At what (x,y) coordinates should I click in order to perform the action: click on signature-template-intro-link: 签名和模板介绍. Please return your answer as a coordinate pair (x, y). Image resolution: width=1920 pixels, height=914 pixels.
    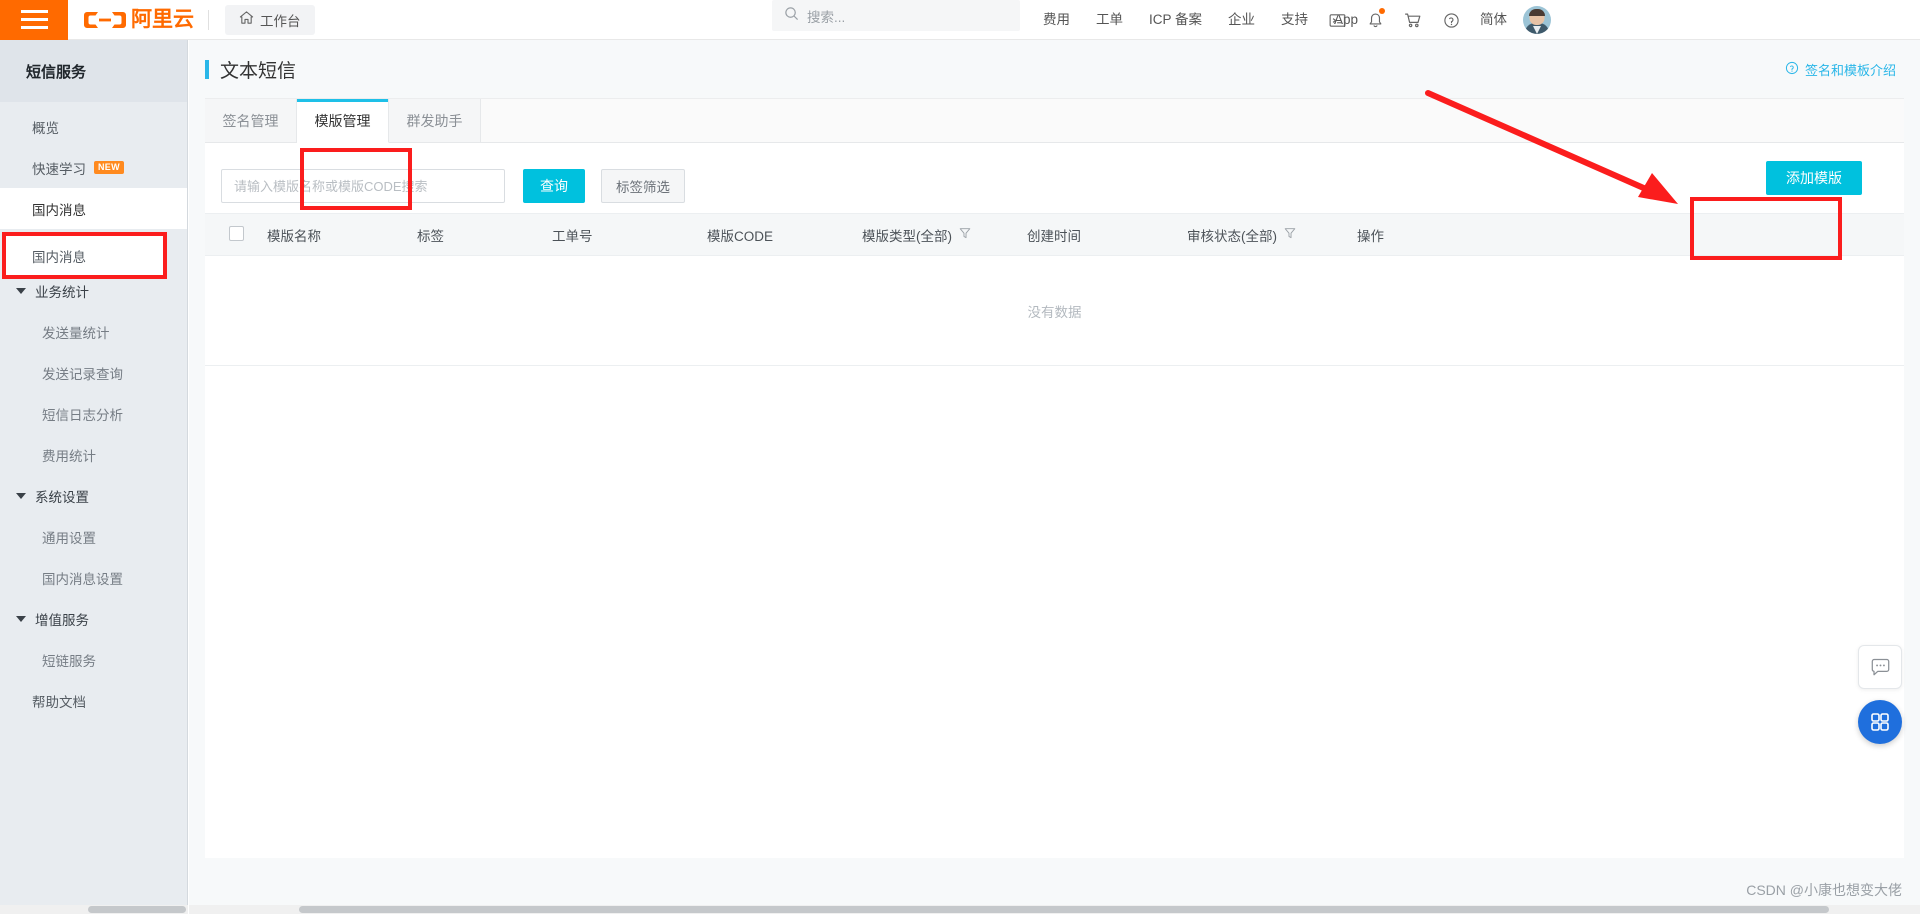
    Looking at the image, I should click on (1840, 69).